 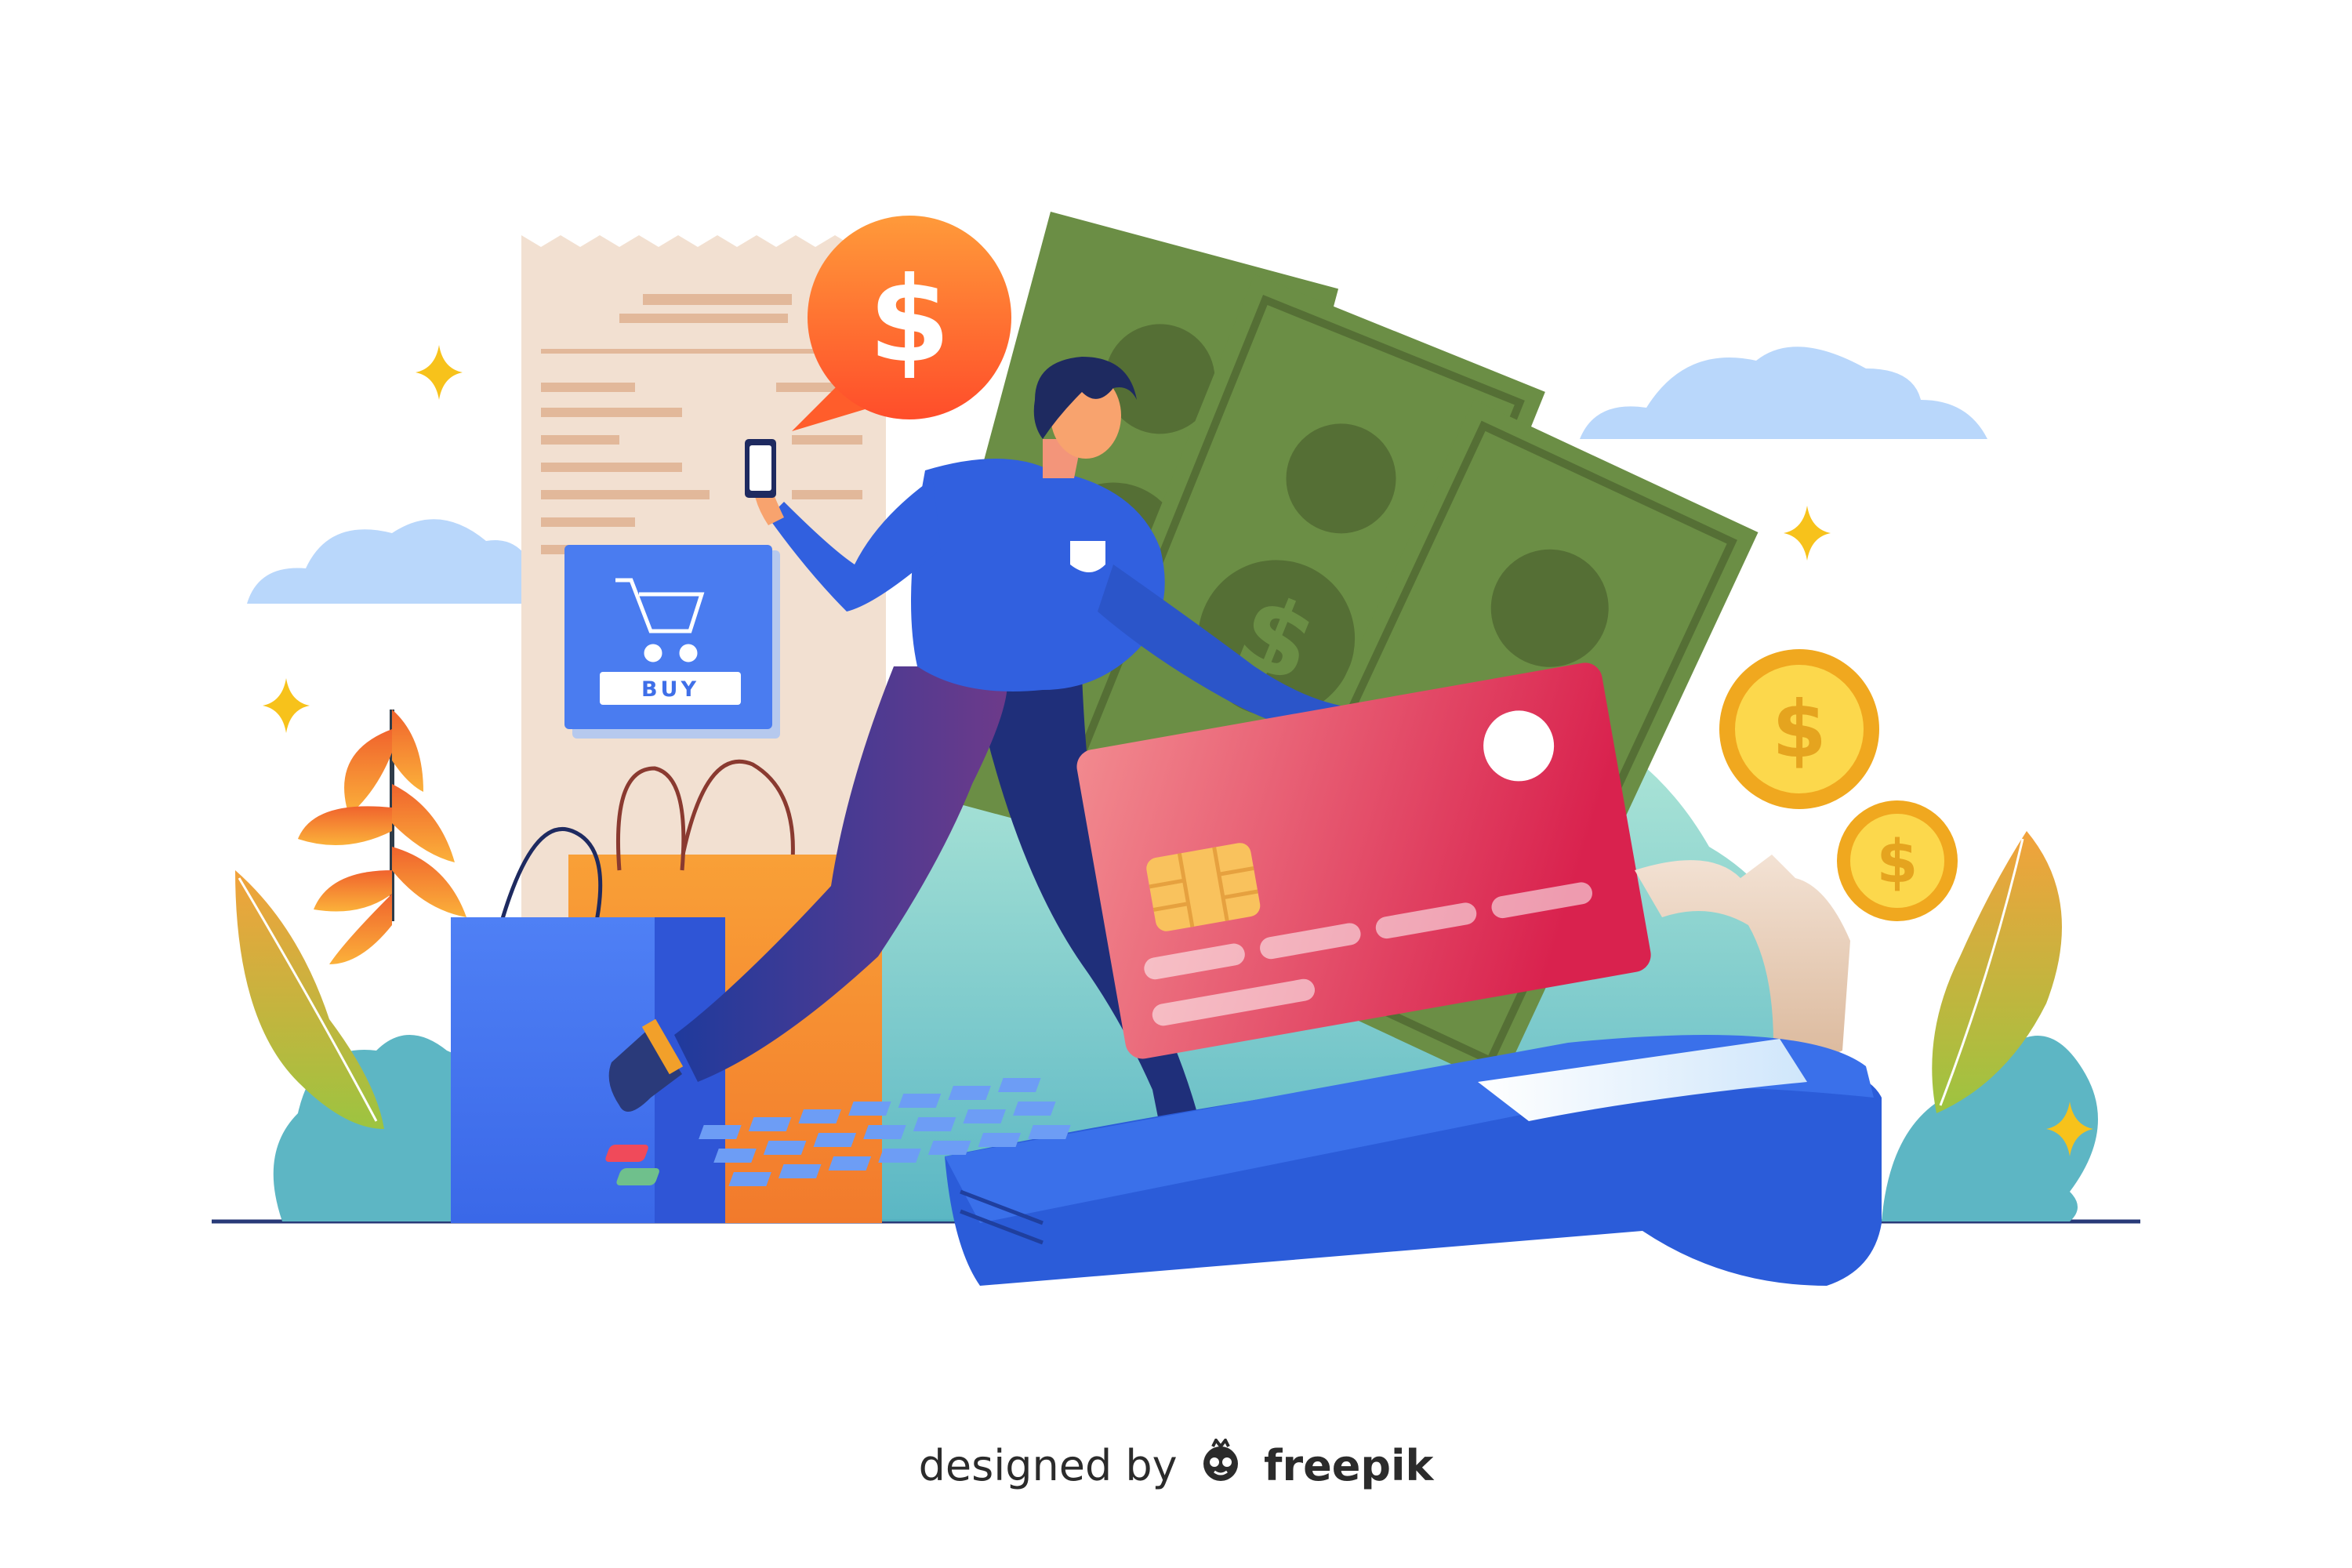 I want to click on buy-panel: BUY, so click(x=672, y=642).